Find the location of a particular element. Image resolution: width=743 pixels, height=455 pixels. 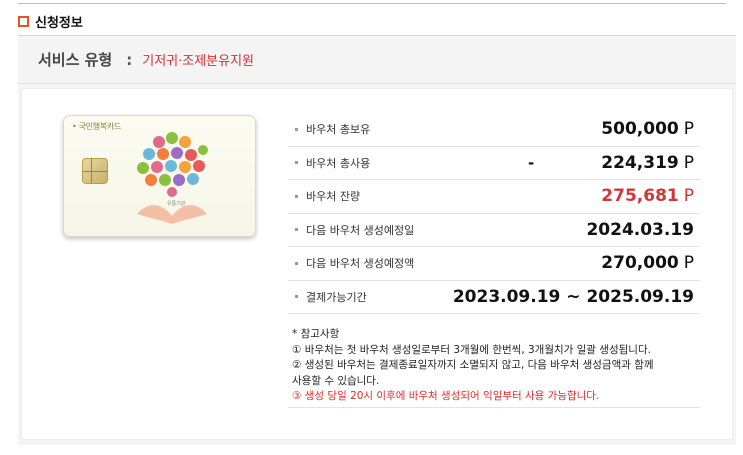

voucher-value: 224,319 P is located at coordinates (647, 162).